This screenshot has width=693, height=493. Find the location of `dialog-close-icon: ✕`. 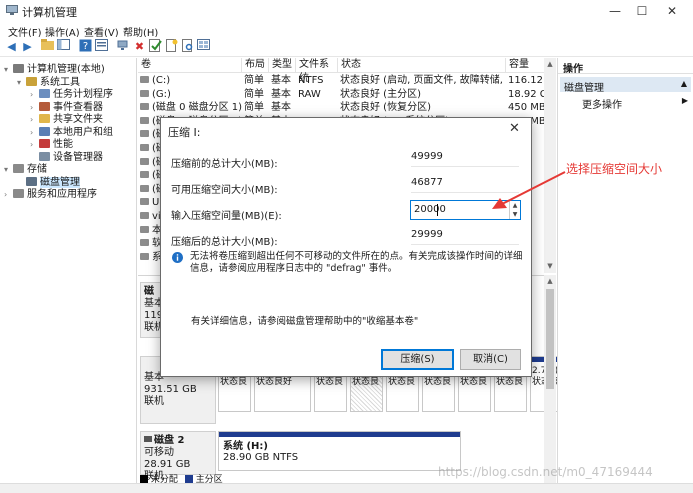

dialog-close-icon: ✕ is located at coordinates (514, 128).